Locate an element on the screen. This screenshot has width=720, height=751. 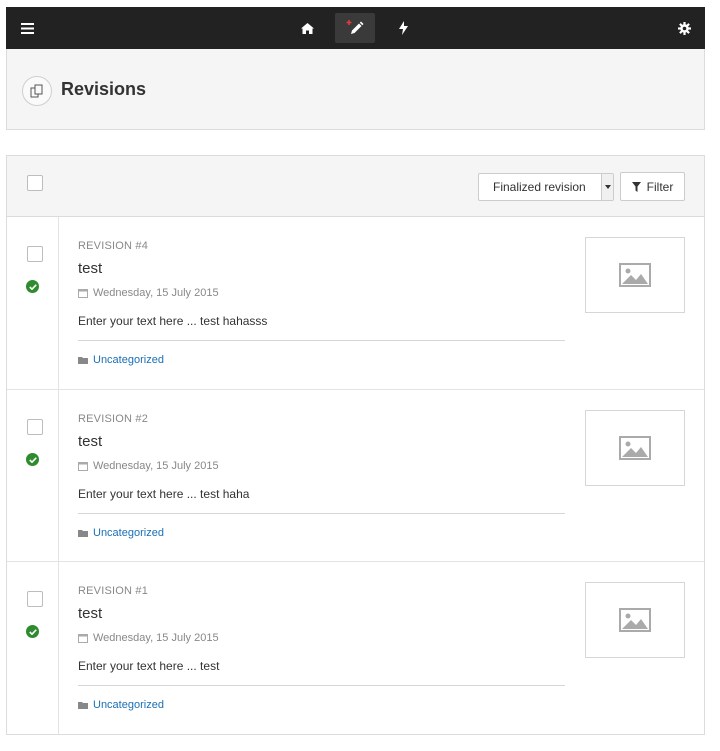
compose-icon is located at coordinates (355, 27).